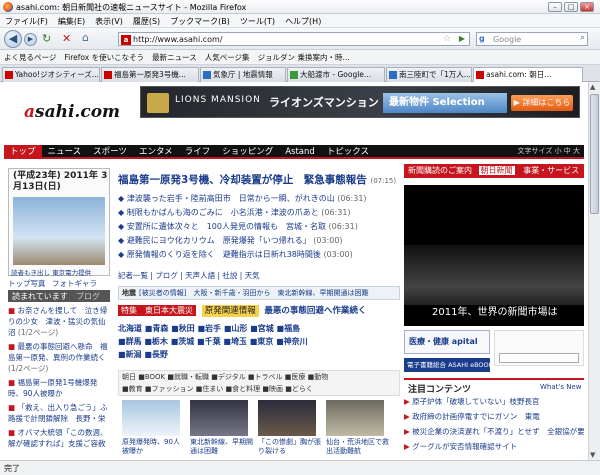  Describe the element at coordinates (133, 275) in the screenshot. I see `sub-link: 記者一覧` at that location.